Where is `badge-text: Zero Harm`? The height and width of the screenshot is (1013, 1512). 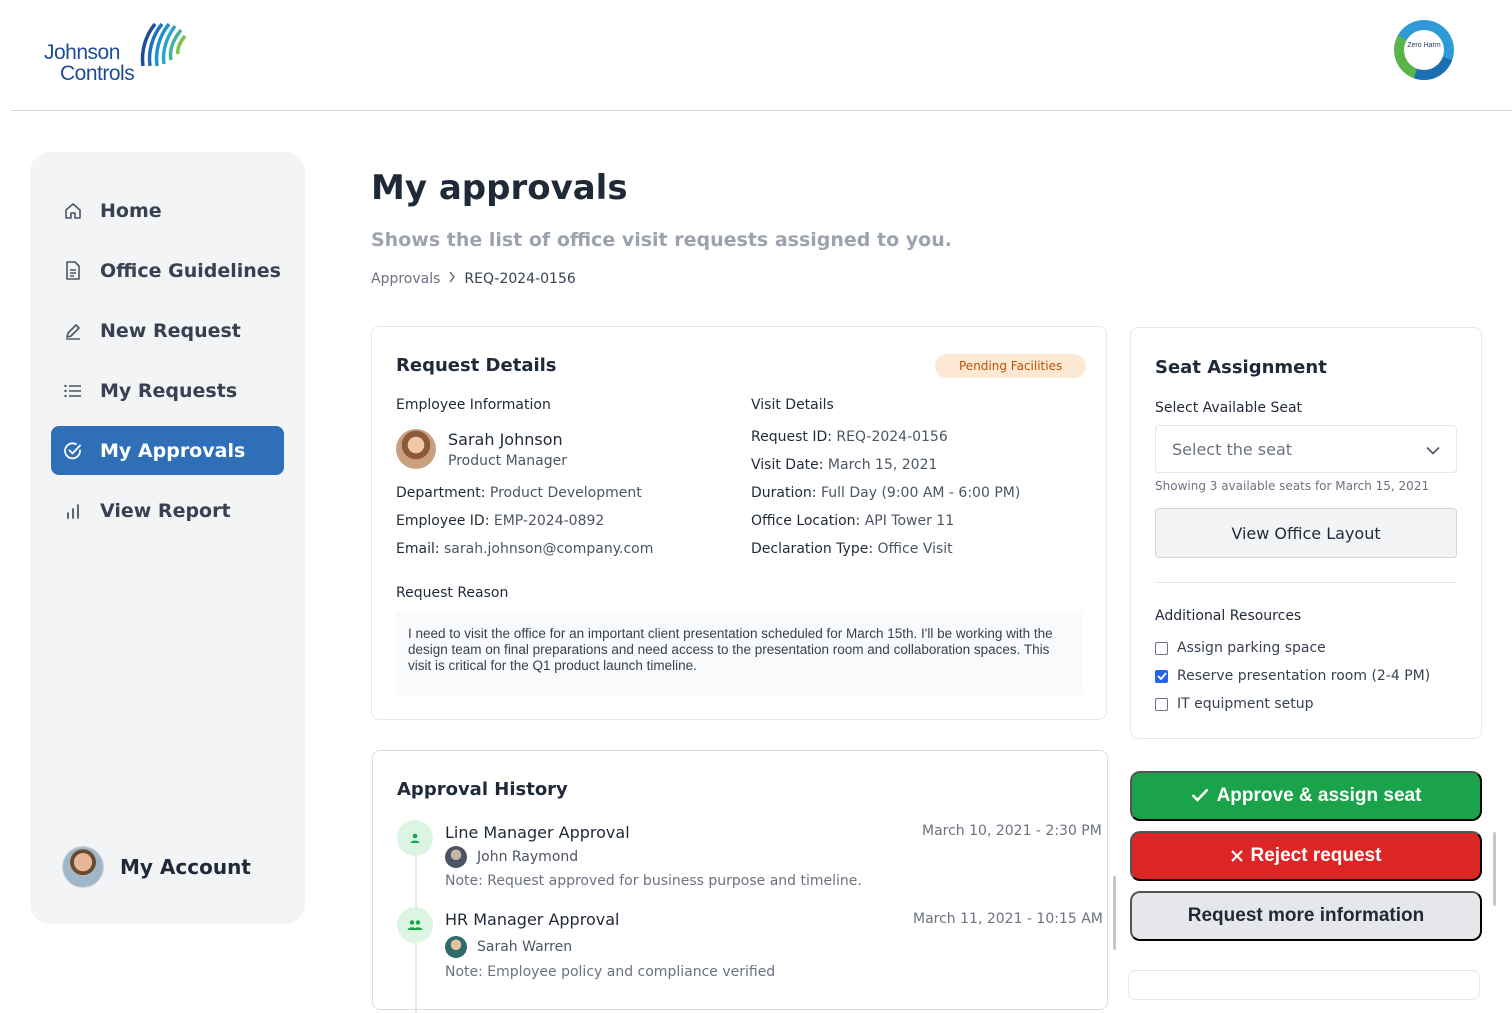 badge-text: Zero Harm is located at coordinates (1424, 50).